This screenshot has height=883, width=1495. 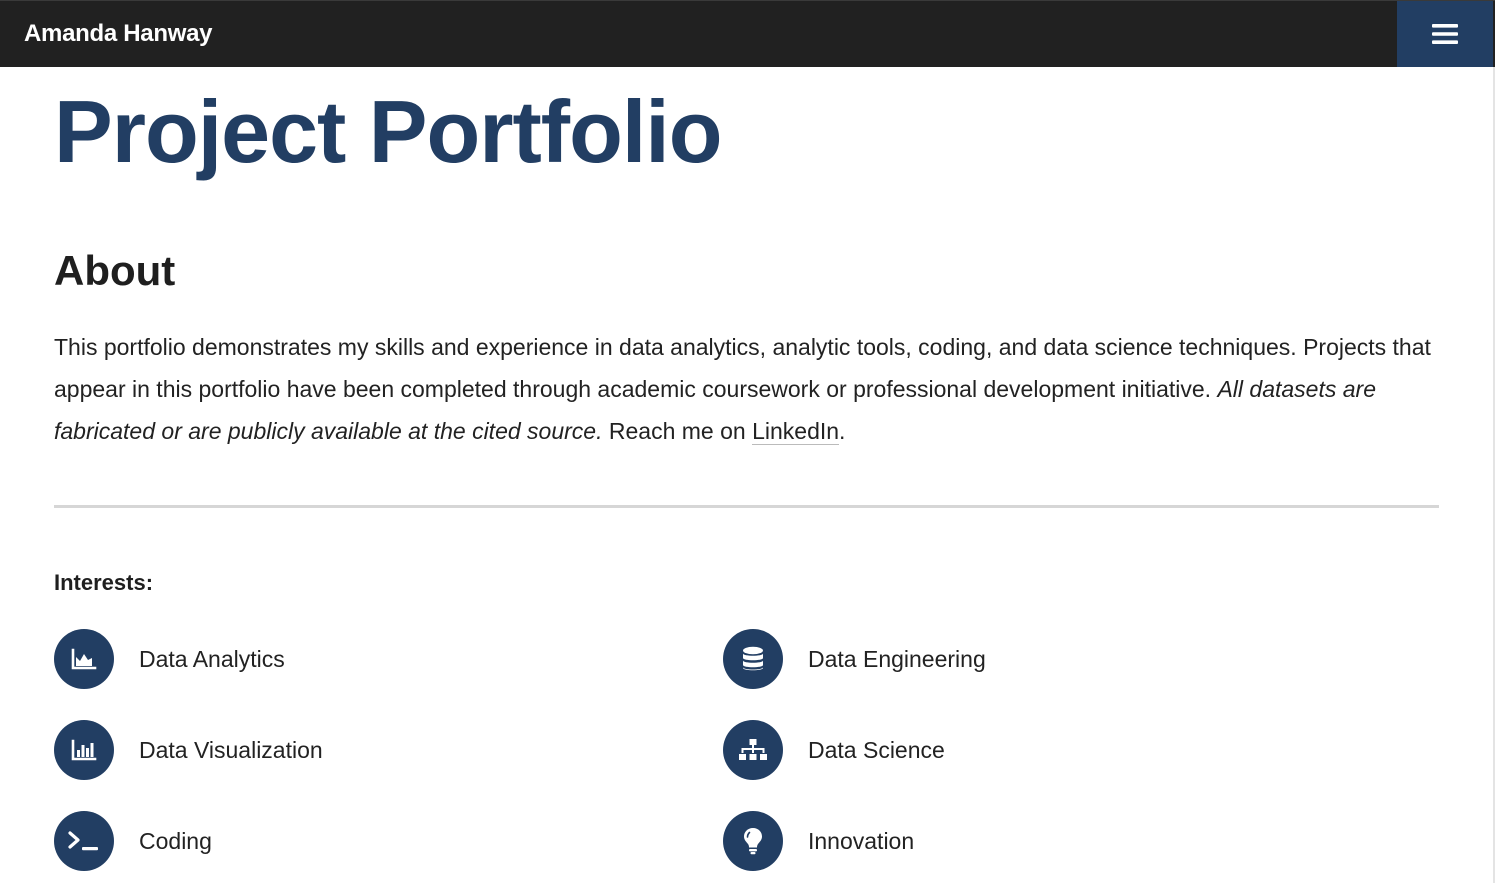 I want to click on interest-label: Data Engineering, so click(x=897, y=658).